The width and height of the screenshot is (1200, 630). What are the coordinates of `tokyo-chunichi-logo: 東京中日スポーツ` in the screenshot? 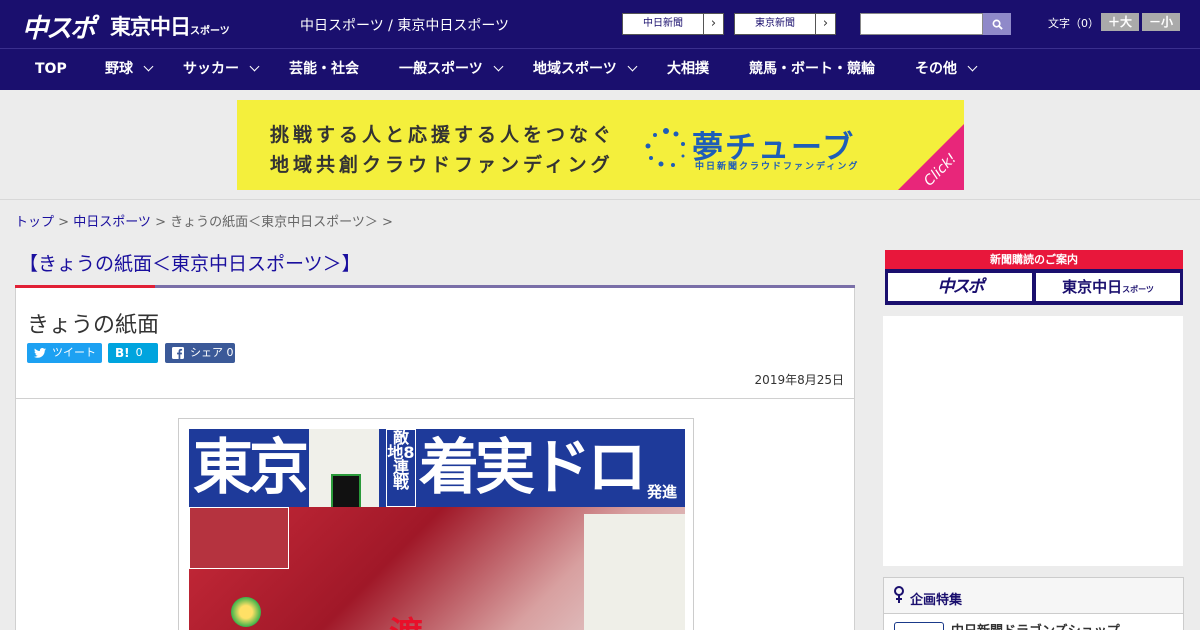 It's located at (170, 26).